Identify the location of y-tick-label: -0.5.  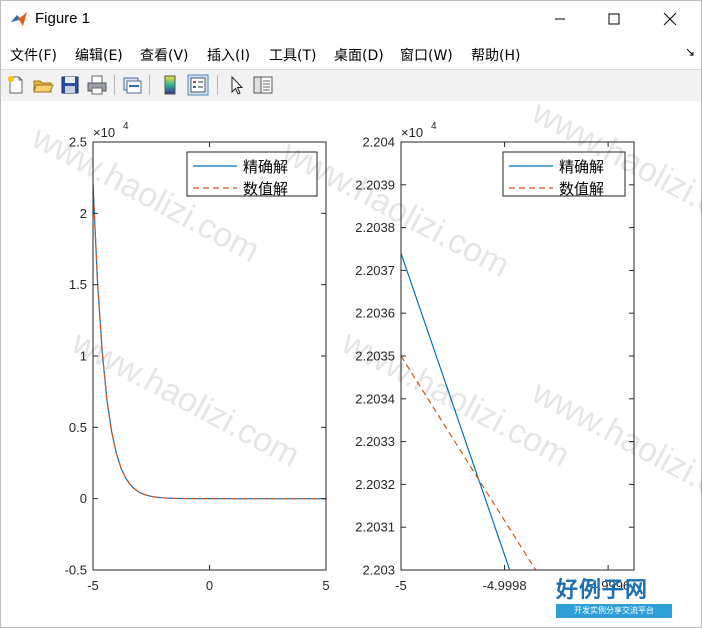
(76, 570).